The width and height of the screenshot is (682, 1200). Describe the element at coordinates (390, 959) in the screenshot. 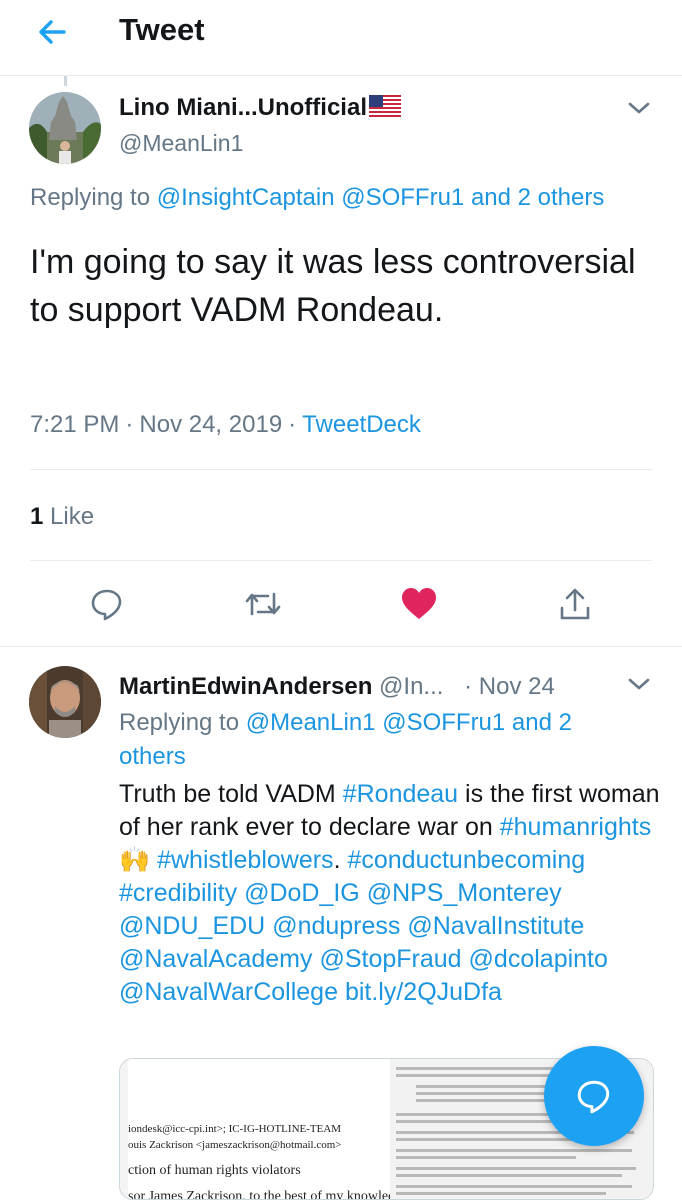

I see `mention-link: @StopFraud` at that location.